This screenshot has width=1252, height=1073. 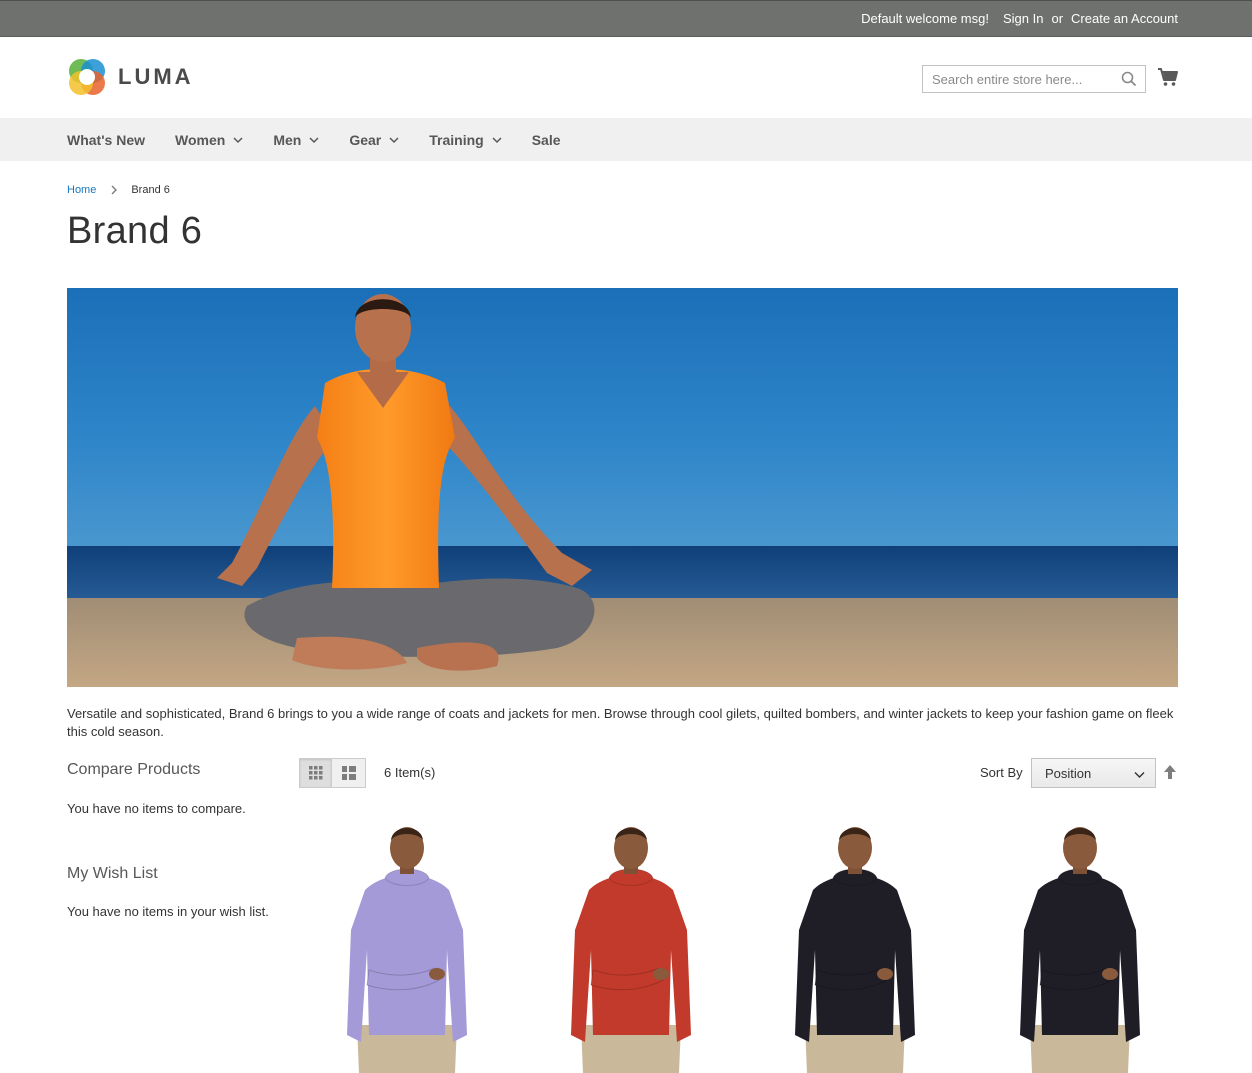 What do you see at coordinates (1001, 772) in the screenshot?
I see `sort-by-label: Sort By` at bounding box center [1001, 772].